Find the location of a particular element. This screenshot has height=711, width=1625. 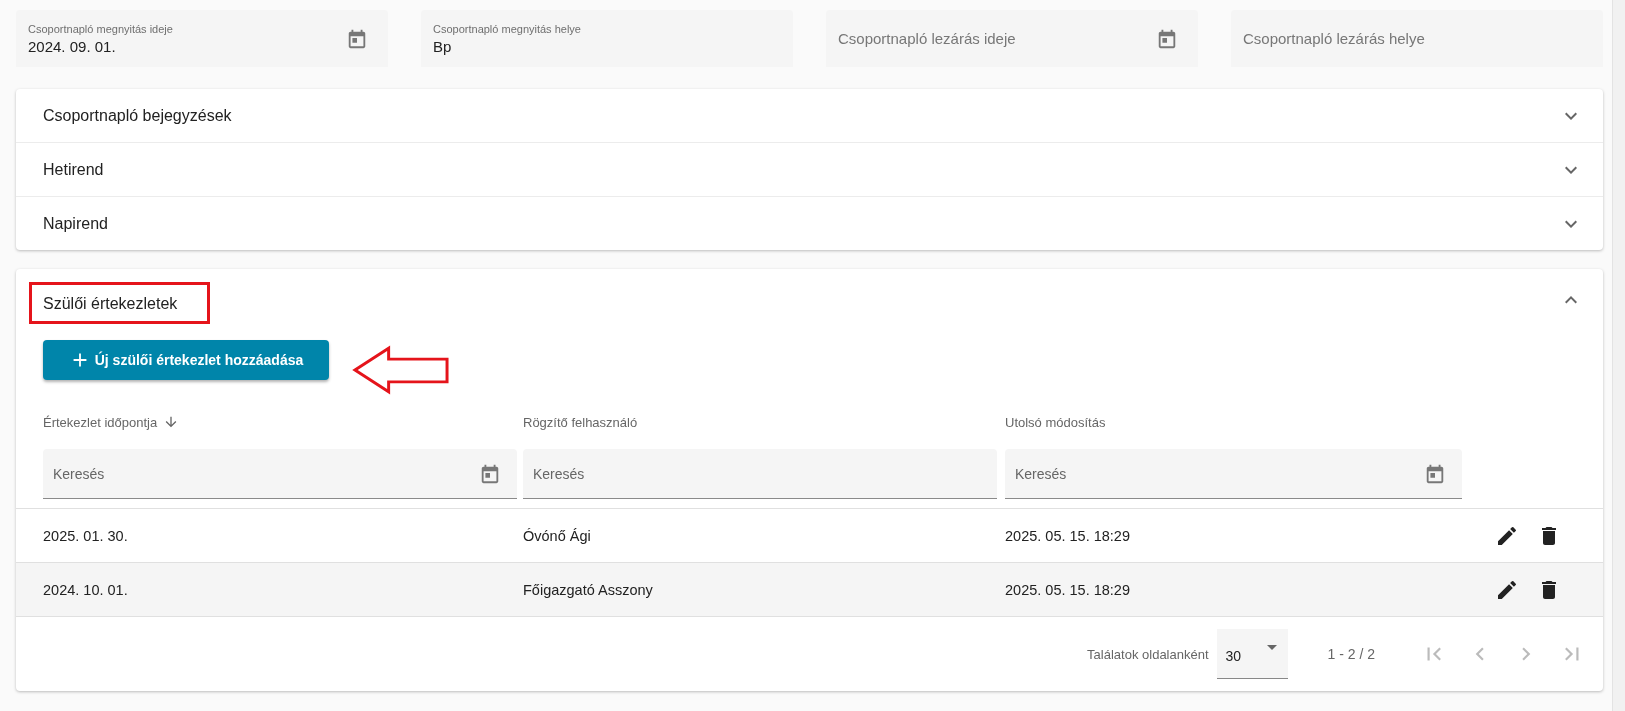

accordion-header: Szülői értekezletek is located at coordinates (809, 291).